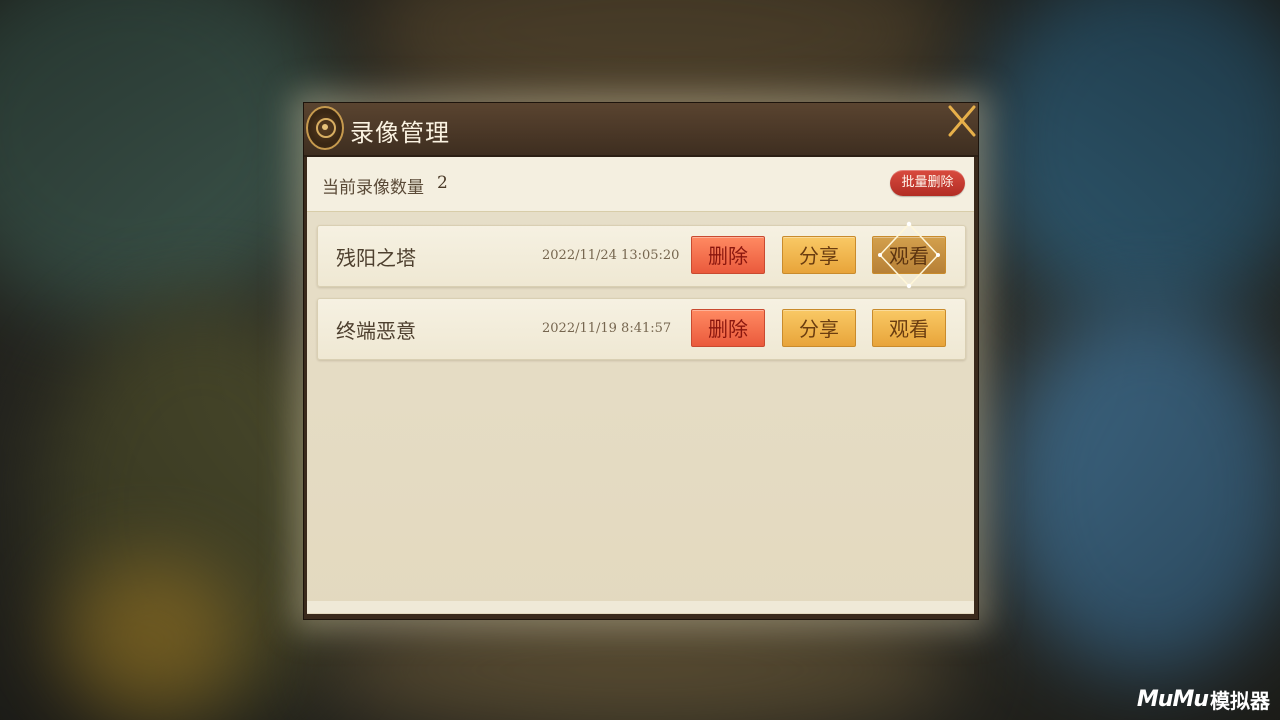  What do you see at coordinates (373, 188) in the screenshot?
I see `recording-count-label: 当前录像数量` at bounding box center [373, 188].